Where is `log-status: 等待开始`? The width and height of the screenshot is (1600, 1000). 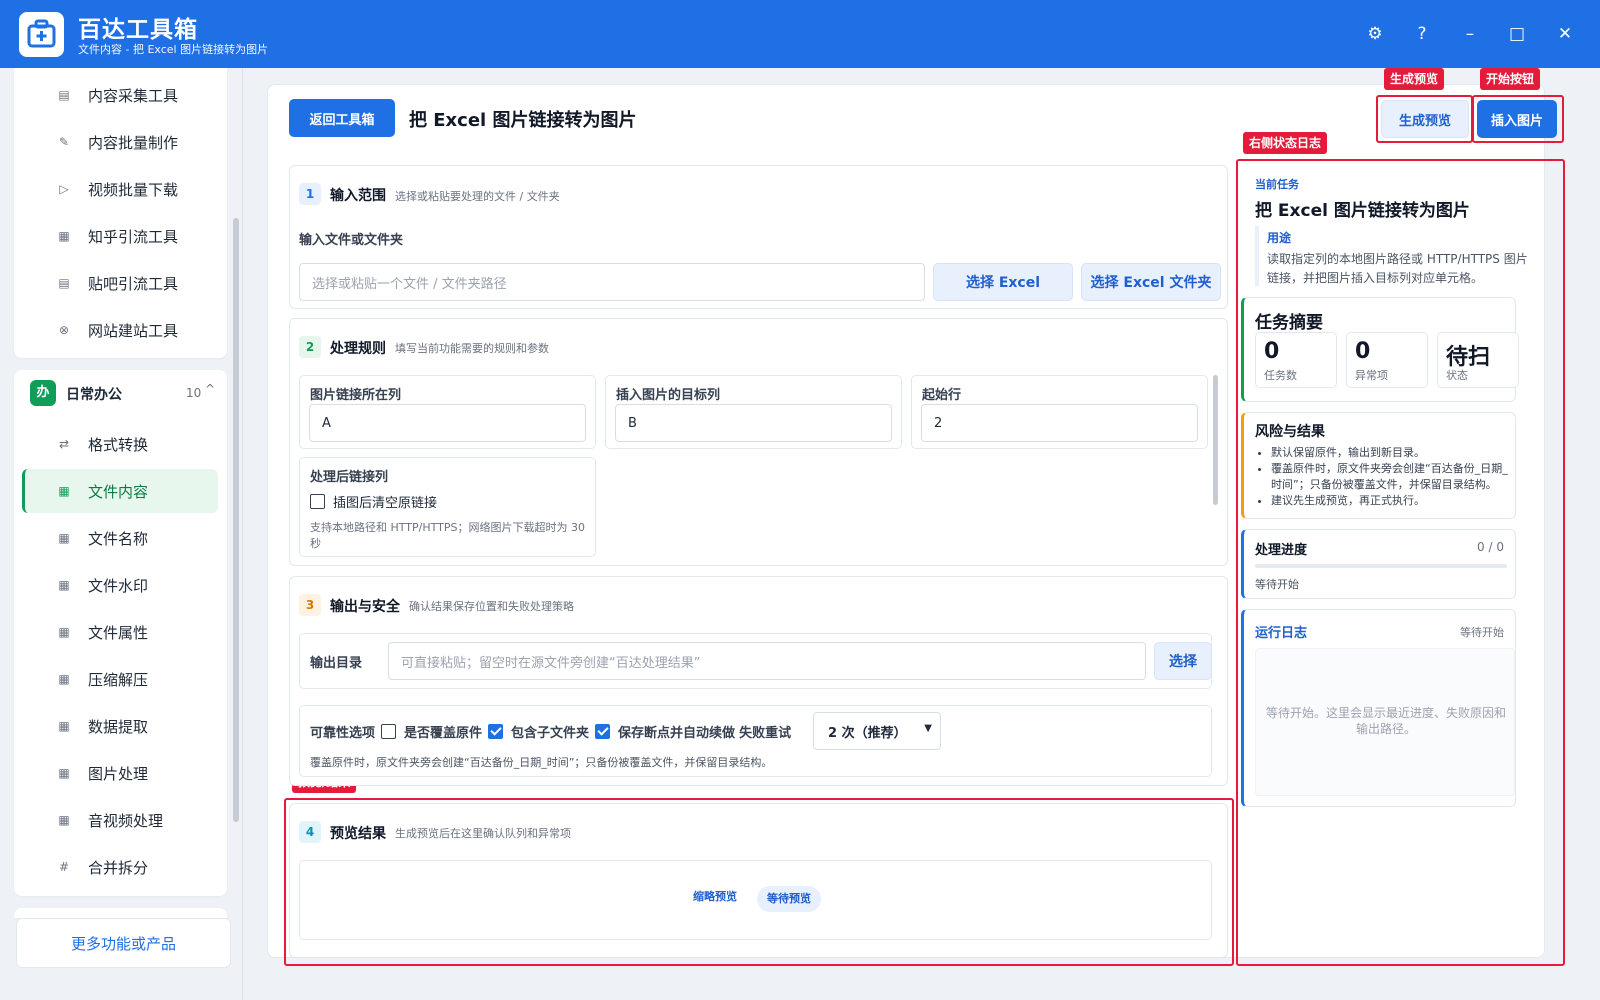 log-status: 等待开始 is located at coordinates (1482, 632).